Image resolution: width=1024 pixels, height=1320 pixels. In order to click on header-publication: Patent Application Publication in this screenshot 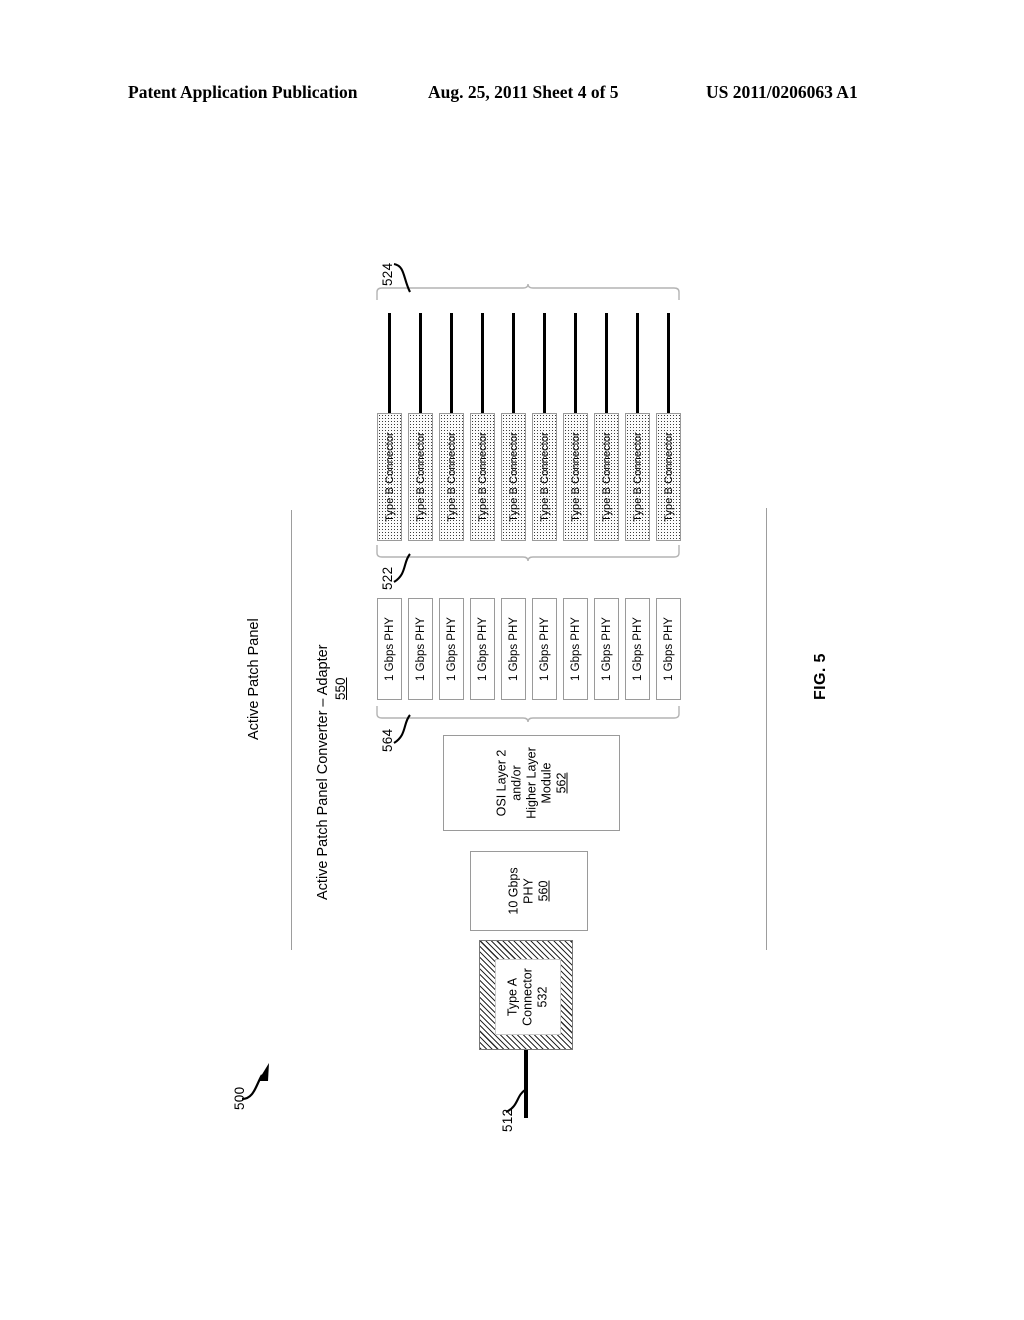, I will do `click(243, 92)`.